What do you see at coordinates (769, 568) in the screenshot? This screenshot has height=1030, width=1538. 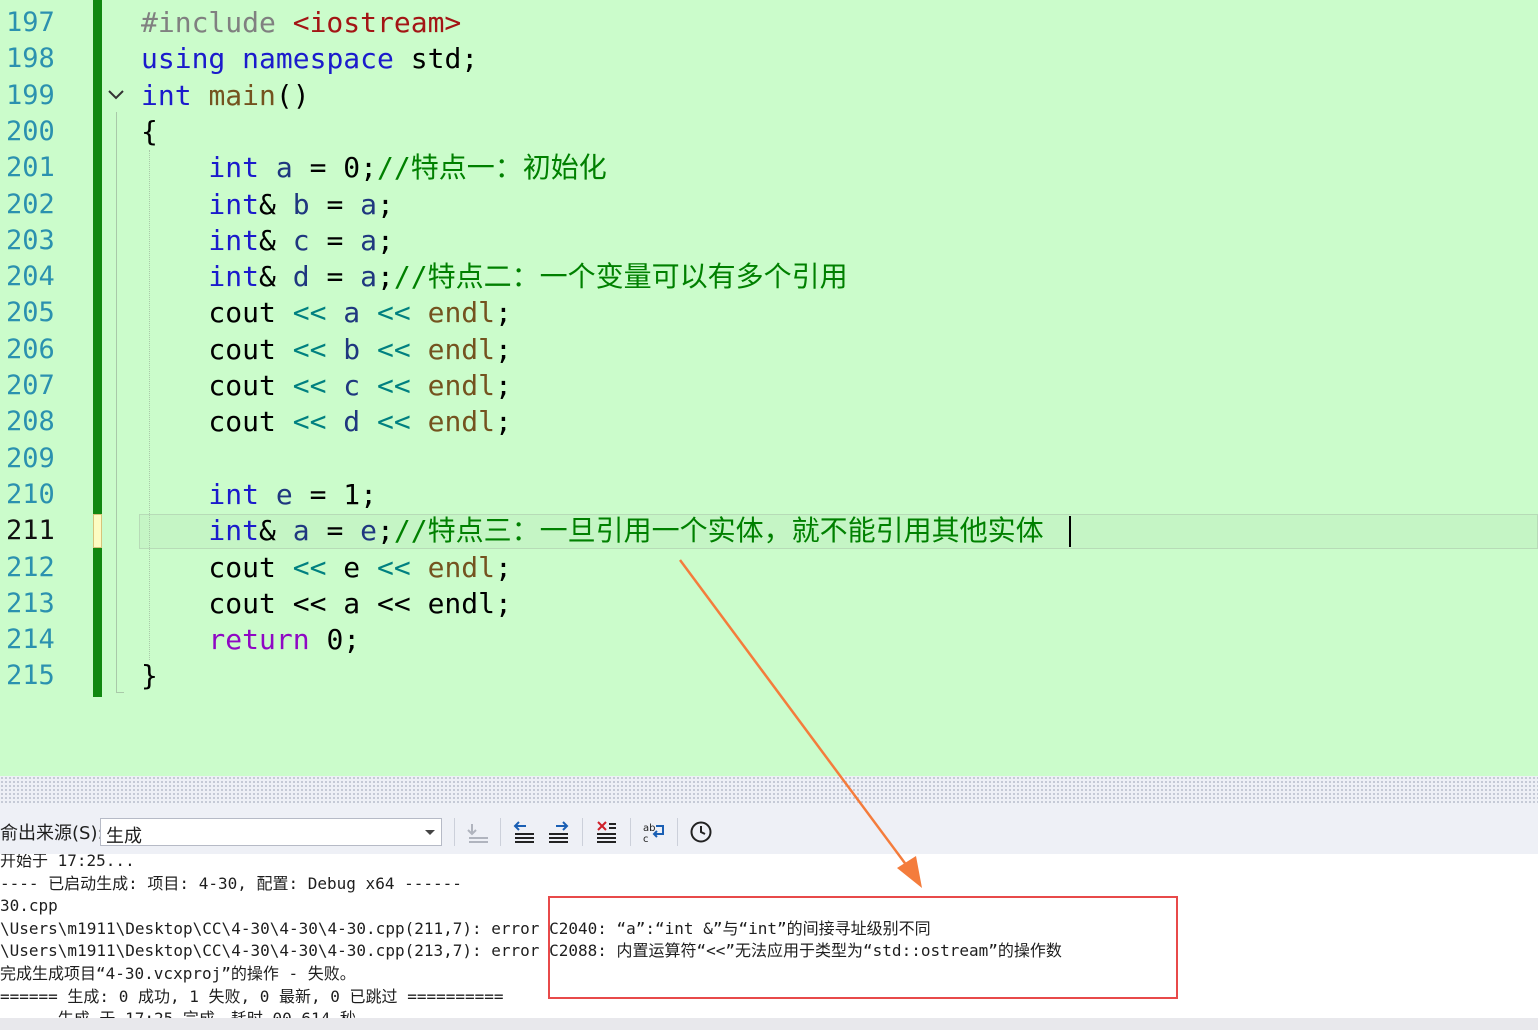 I see `code-line: 212 cout << e << endl;` at bounding box center [769, 568].